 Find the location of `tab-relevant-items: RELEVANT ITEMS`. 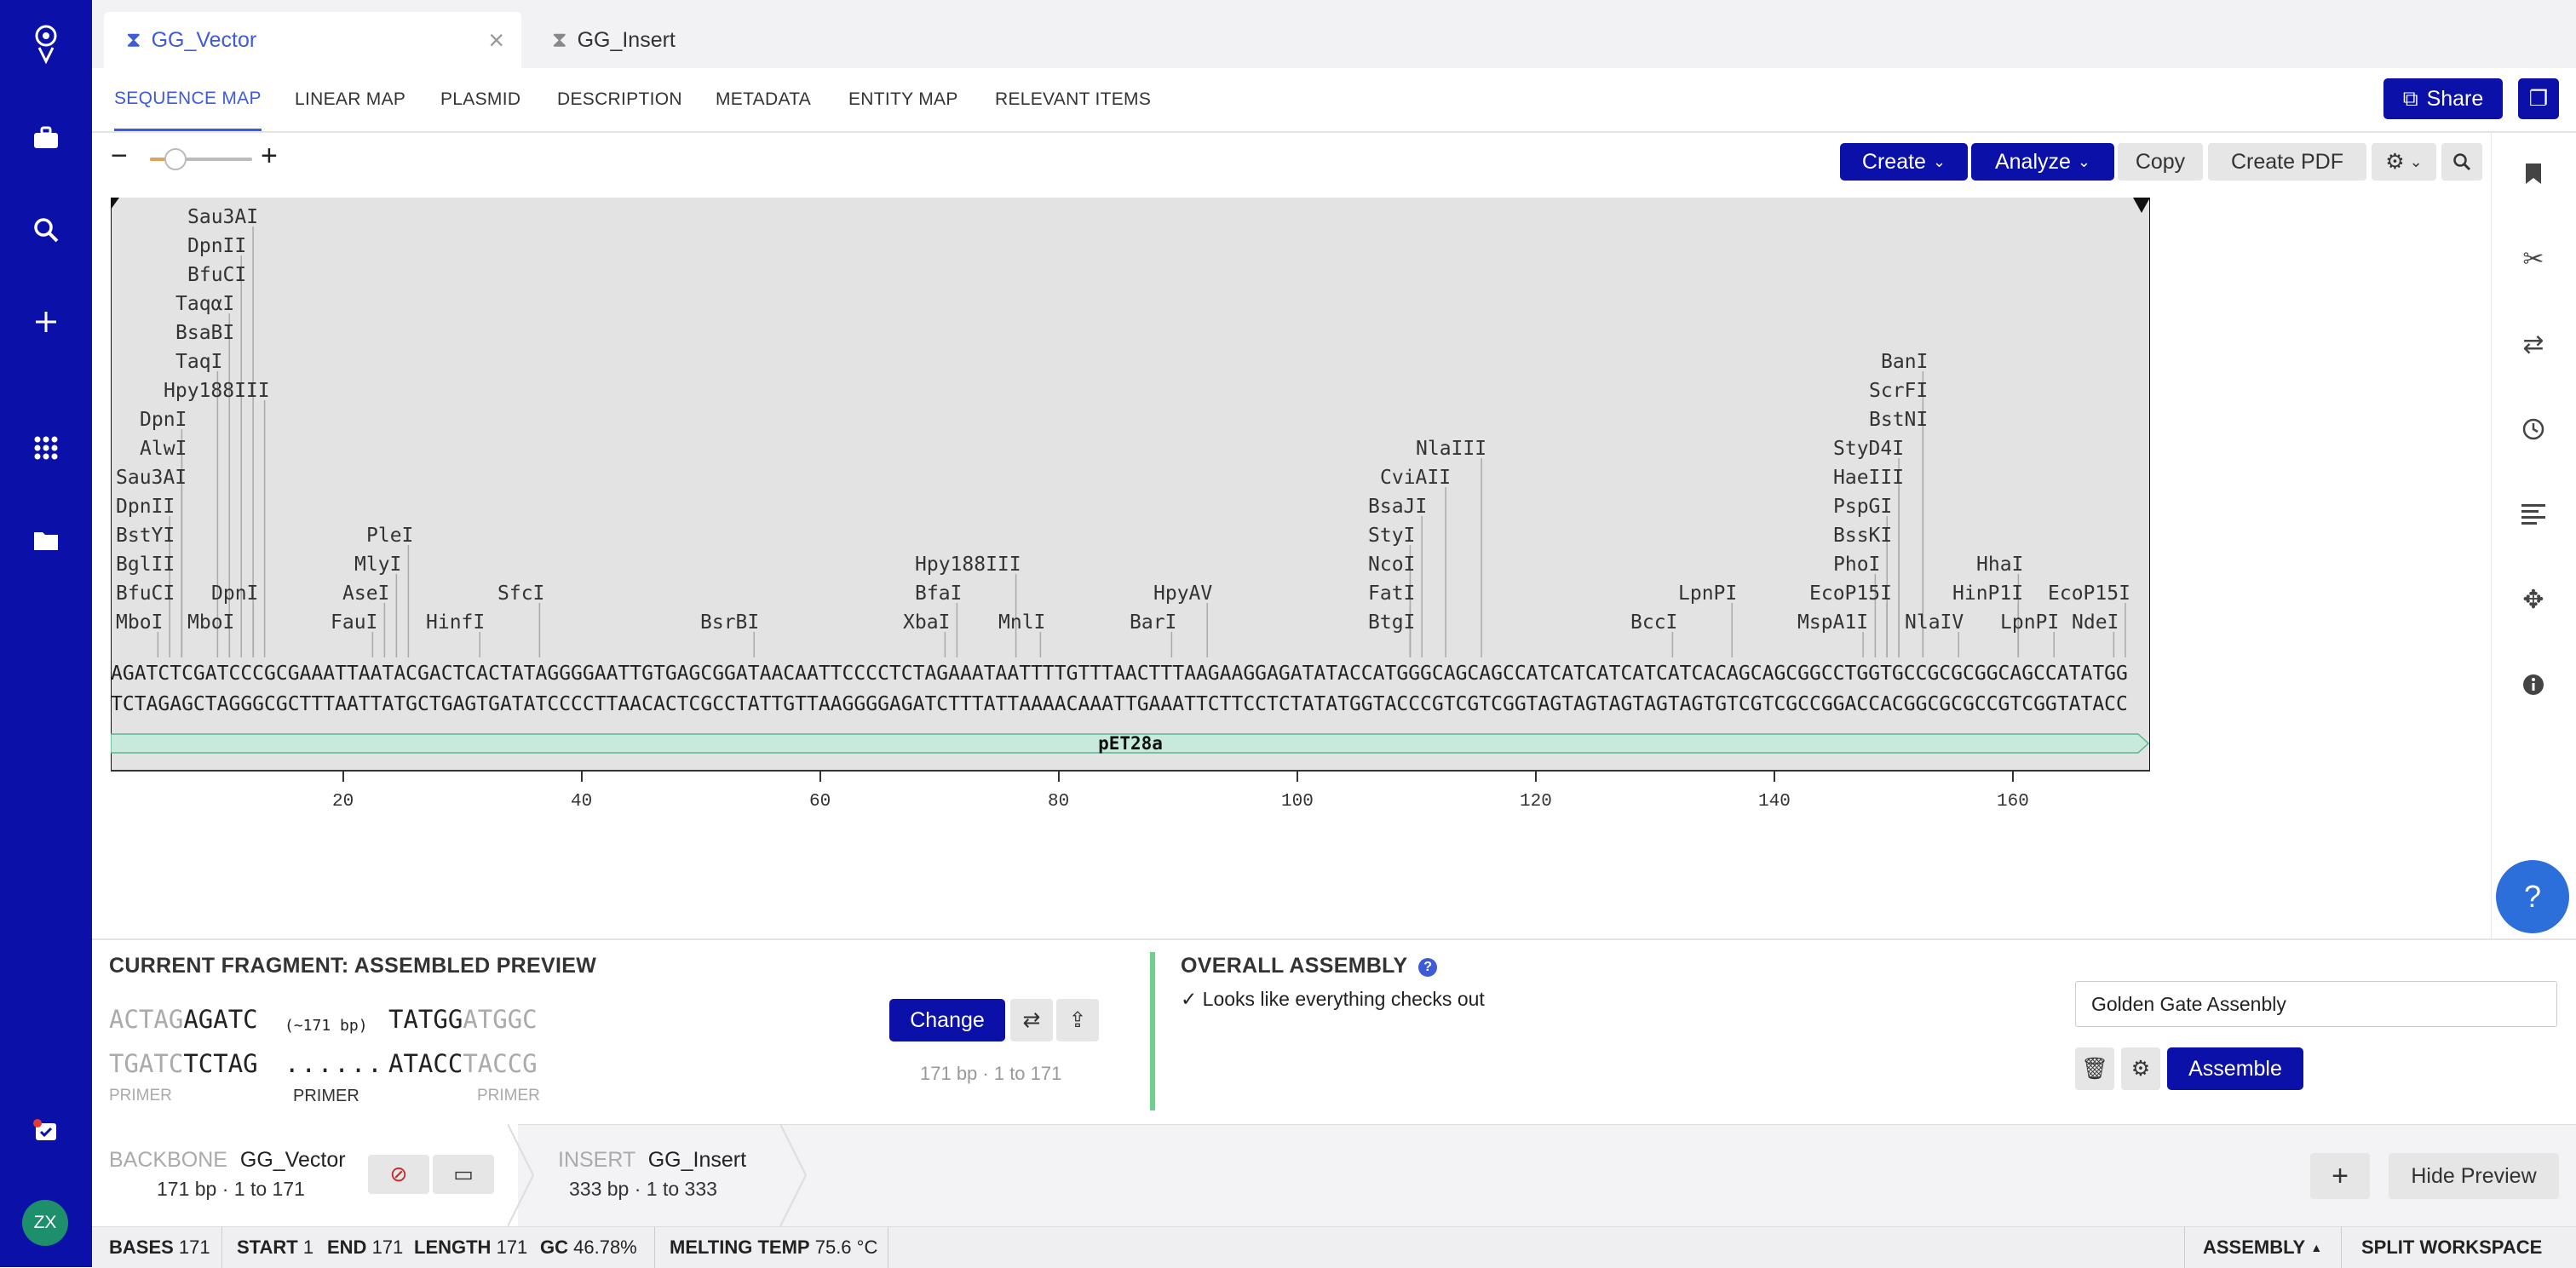

tab-relevant-items: RELEVANT ITEMS is located at coordinates (1073, 99).